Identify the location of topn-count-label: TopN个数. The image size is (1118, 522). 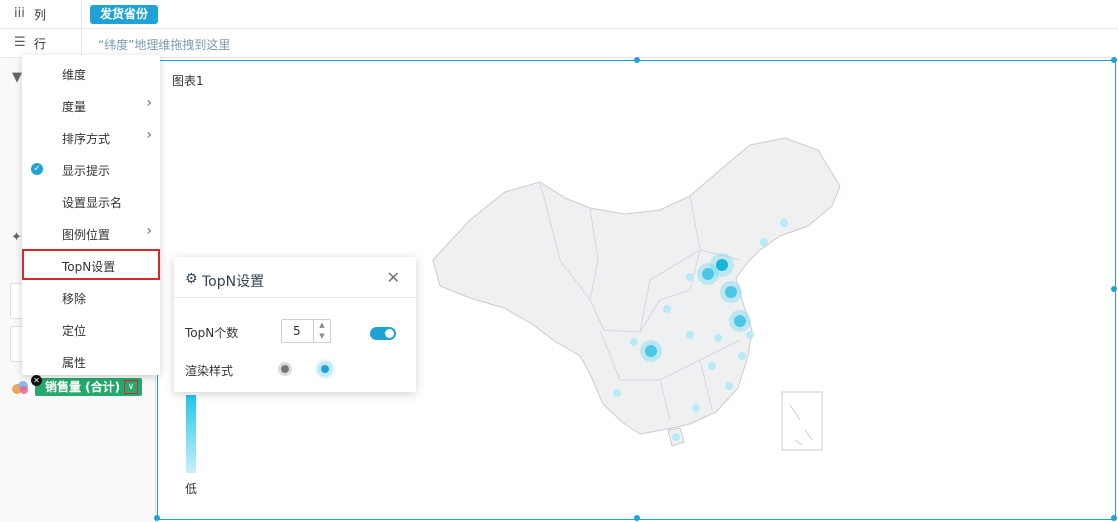
(212, 333).